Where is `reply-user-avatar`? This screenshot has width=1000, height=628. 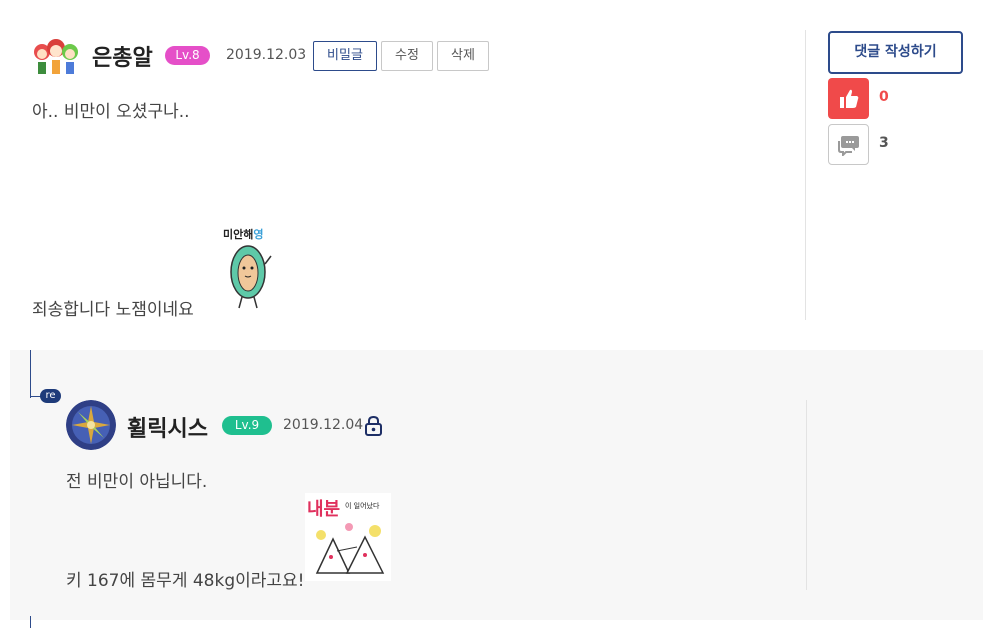 reply-user-avatar is located at coordinates (91, 425).